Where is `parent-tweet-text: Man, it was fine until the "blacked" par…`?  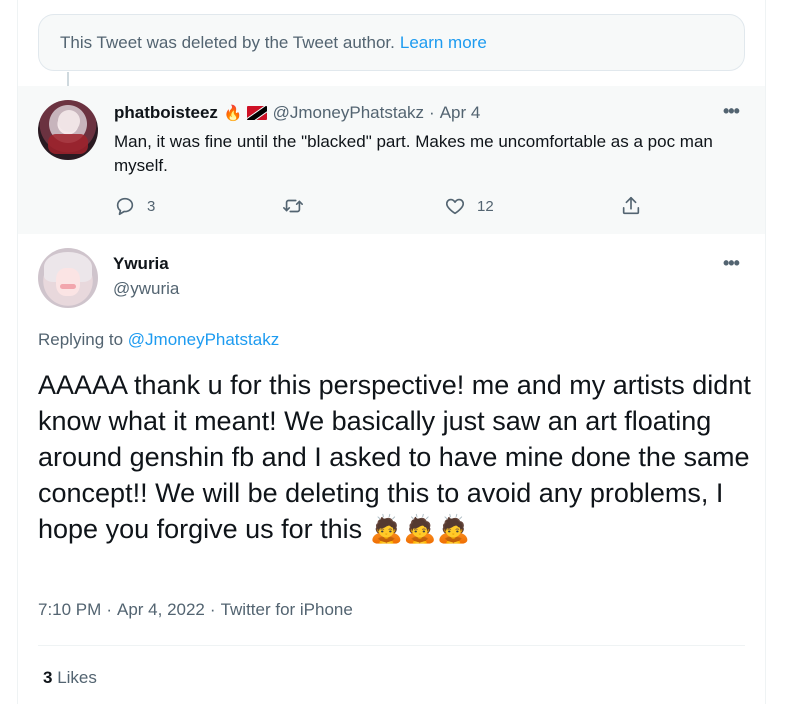 parent-tweet-text: Man, it was fine until the "blacked" par… is located at coordinates (413, 153).